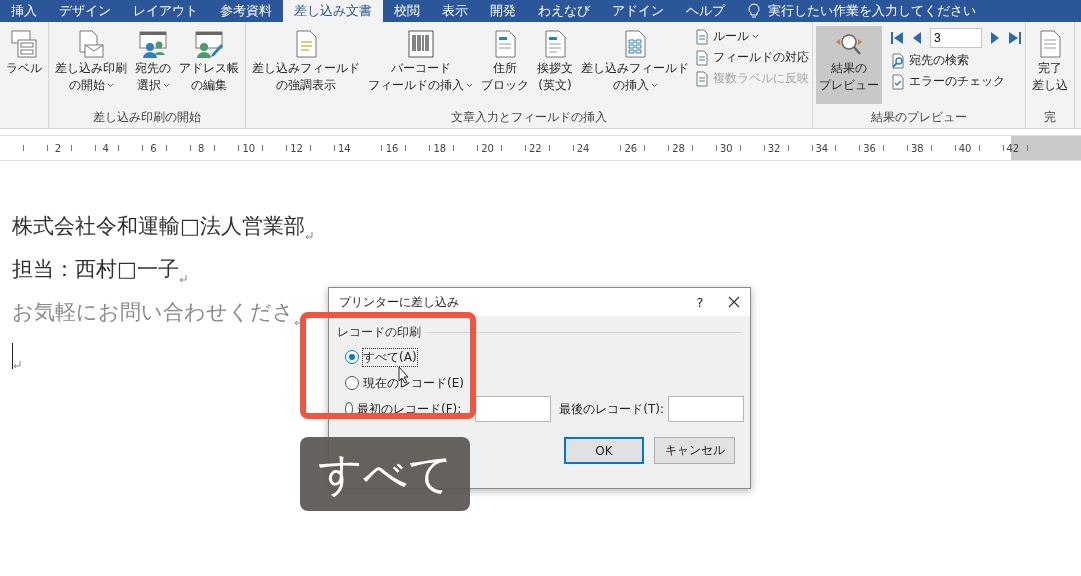 Image resolution: width=1081 pixels, height=576 pixels. Describe the element at coordinates (158, 226) in the screenshot. I see `document-text: 株式会社令和運輸□法人営業部` at that location.